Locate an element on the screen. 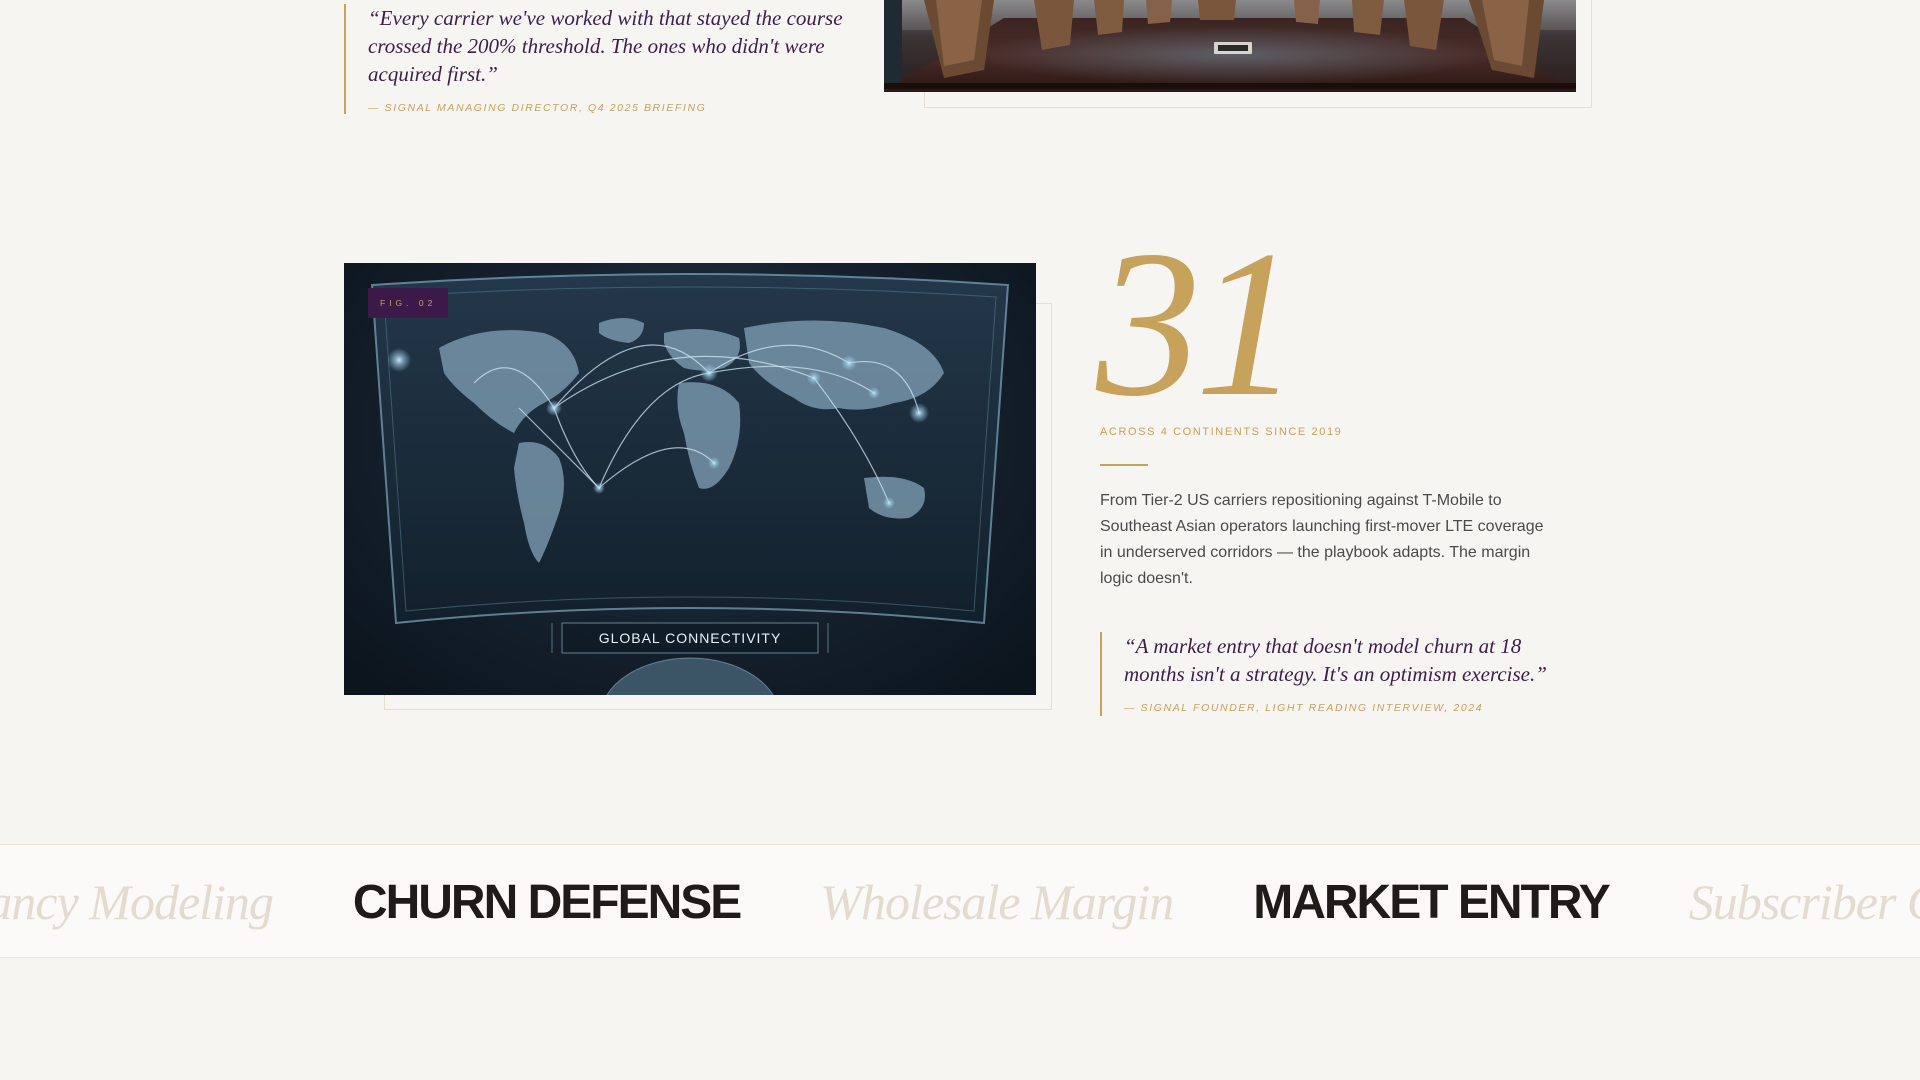  global-connectivity-map-image: GLOBAL CONNECTIVITY is located at coordinates (690, 479).